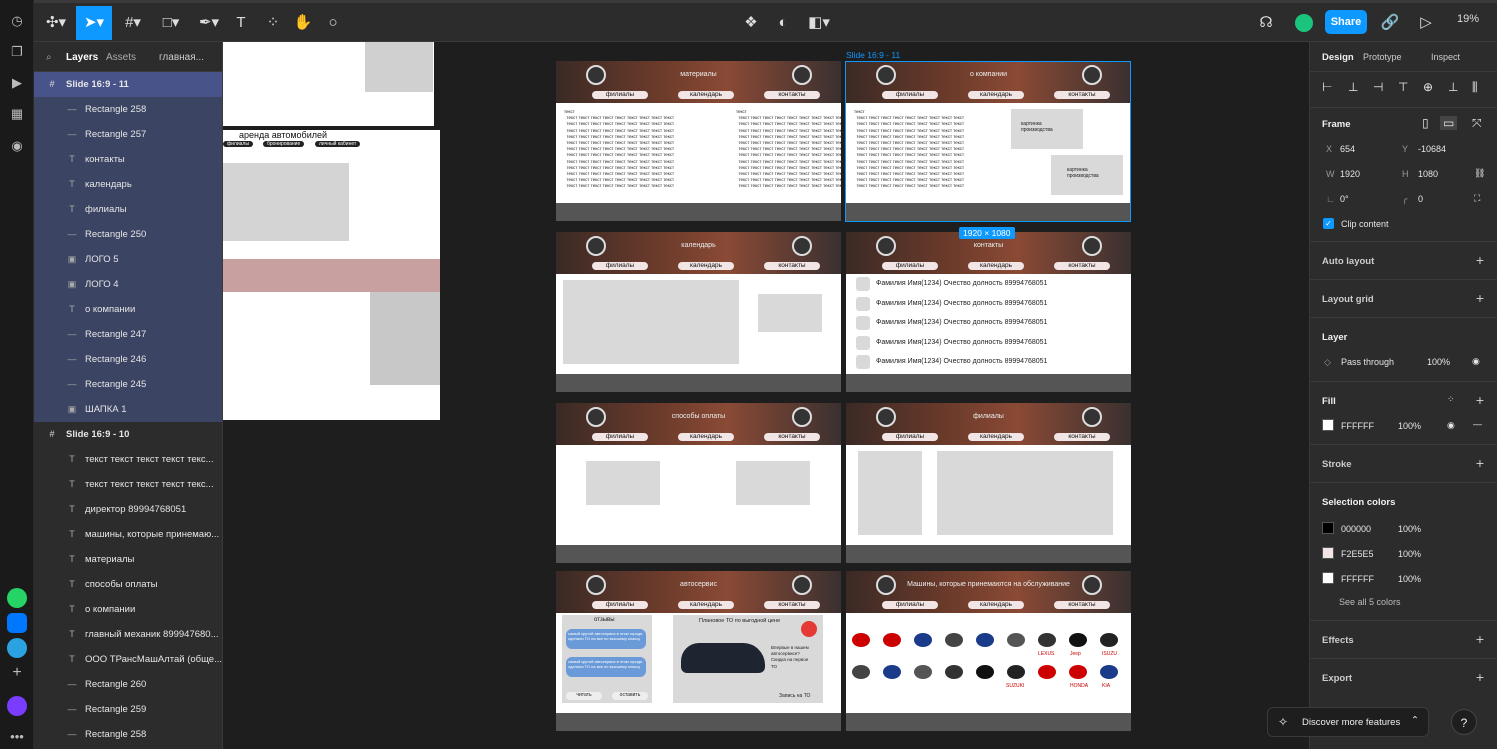 The image size is (1497, 749). I want to click on layer-row: Tдиректор 89994768051, so click(128, 509).